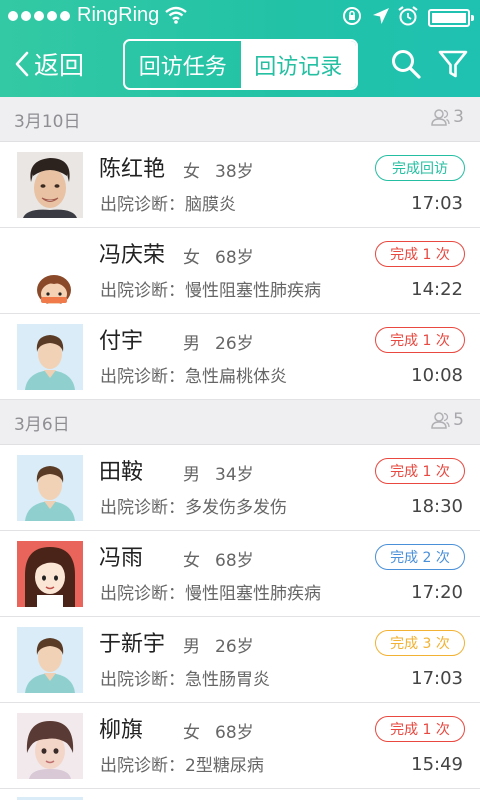  I want to click on section-header: 3月6日 5, so click(240, 422).